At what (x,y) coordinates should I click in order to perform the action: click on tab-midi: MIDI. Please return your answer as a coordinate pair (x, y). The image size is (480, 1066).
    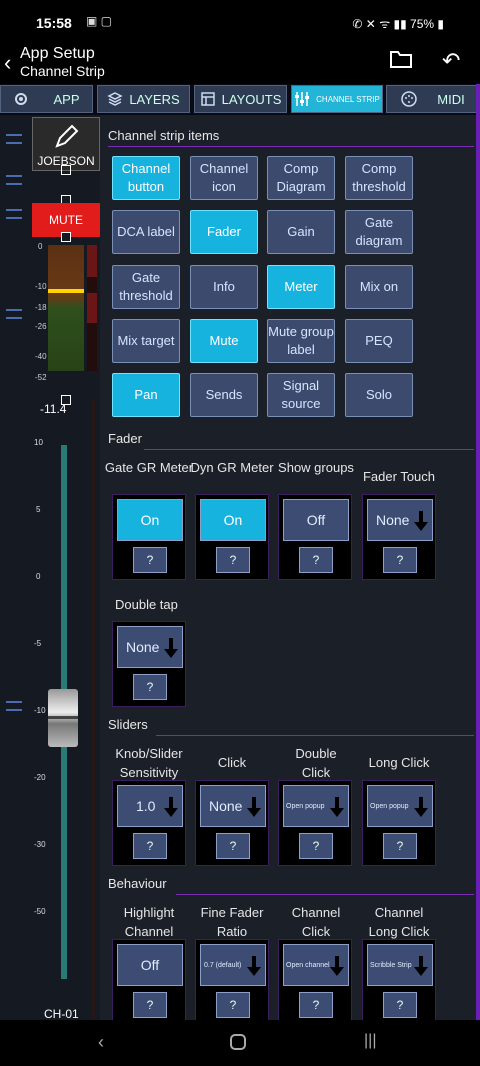
    Looking at the image, I should click on (433, 99).